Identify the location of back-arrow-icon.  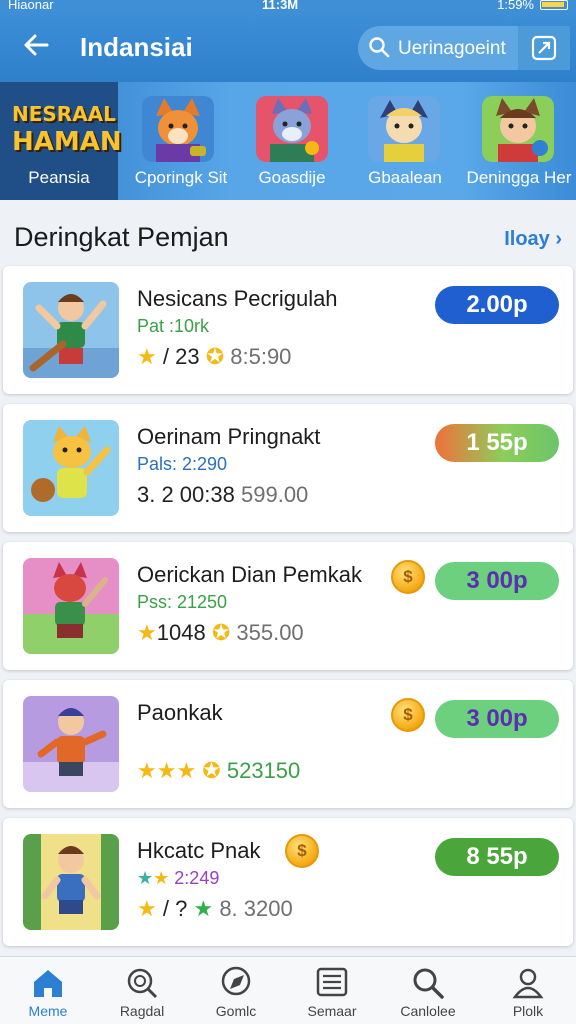
(36, 48).